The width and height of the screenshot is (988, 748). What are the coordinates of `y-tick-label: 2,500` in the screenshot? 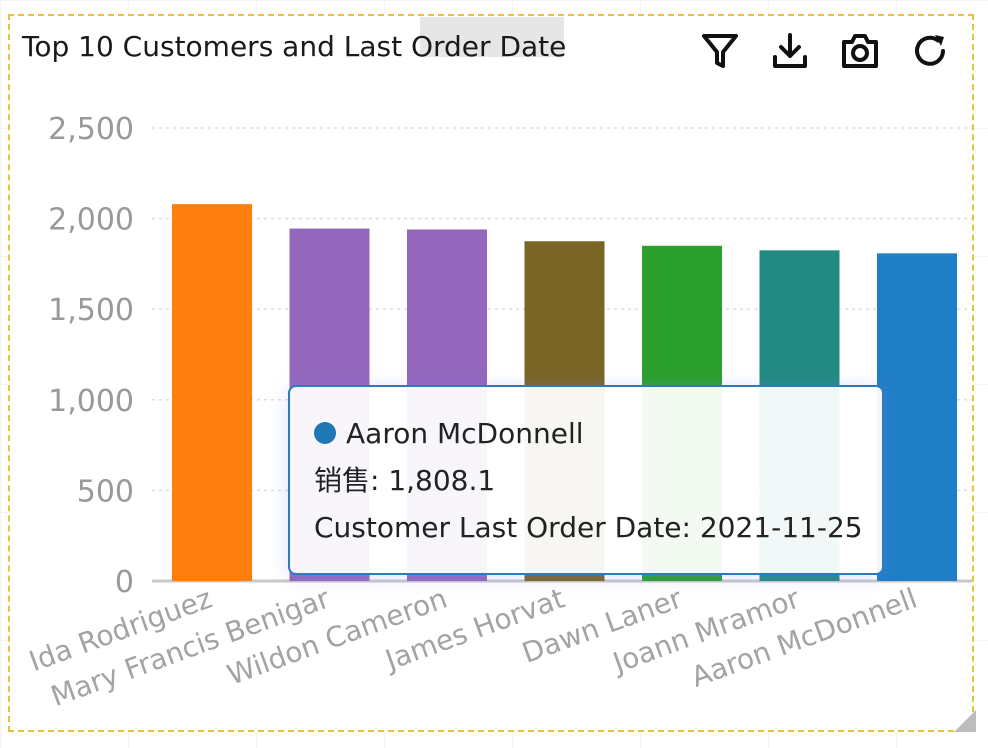 It's located at (91, 129).